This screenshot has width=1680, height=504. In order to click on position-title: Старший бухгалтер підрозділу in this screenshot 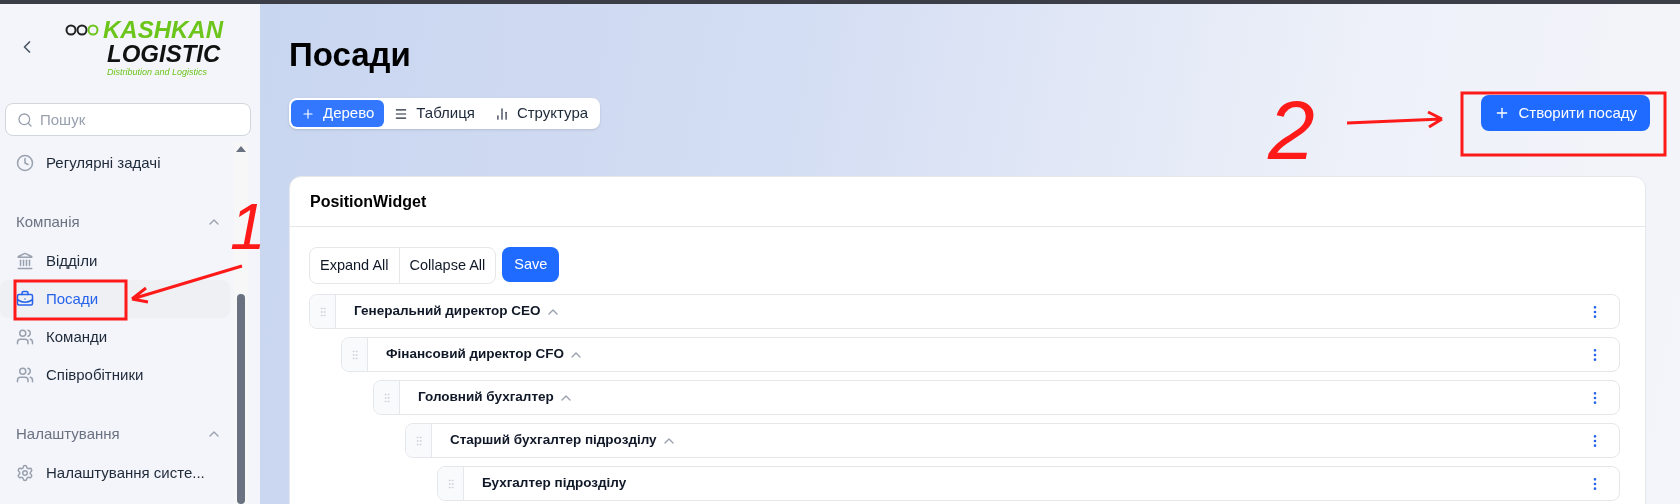, I will do `click(553, 440)`.